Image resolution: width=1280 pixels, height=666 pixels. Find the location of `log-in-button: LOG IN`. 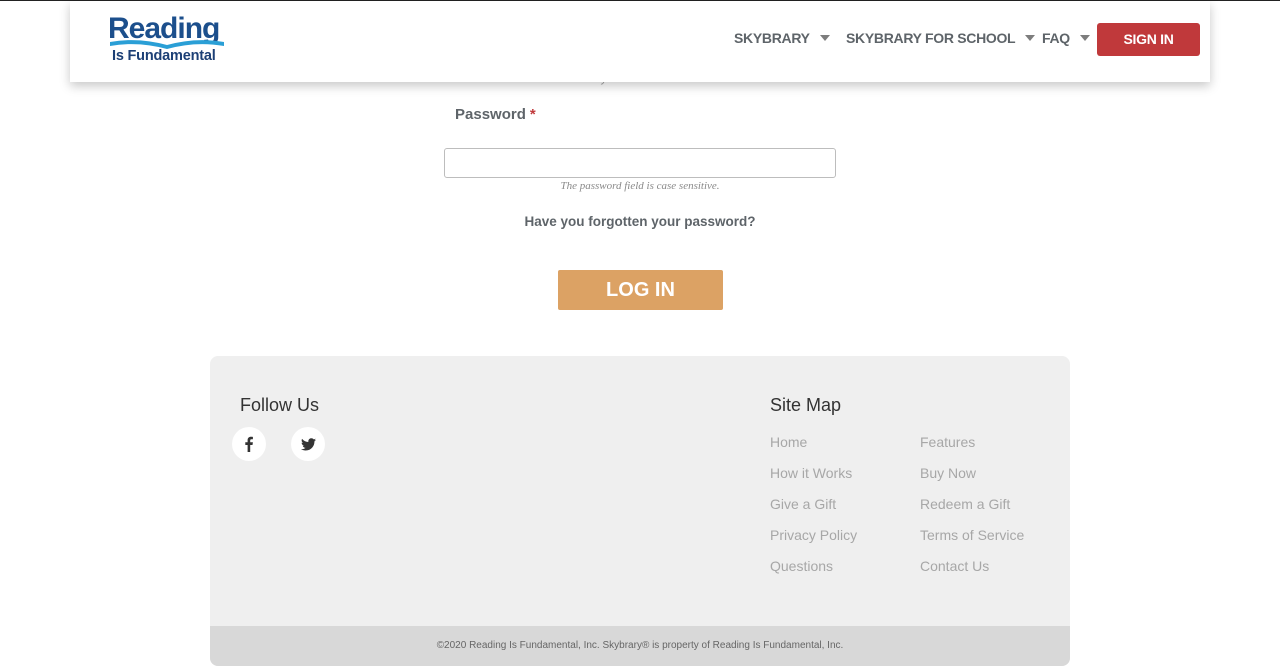

log-in-button: LOG IN is located at coordinates (640, 290).